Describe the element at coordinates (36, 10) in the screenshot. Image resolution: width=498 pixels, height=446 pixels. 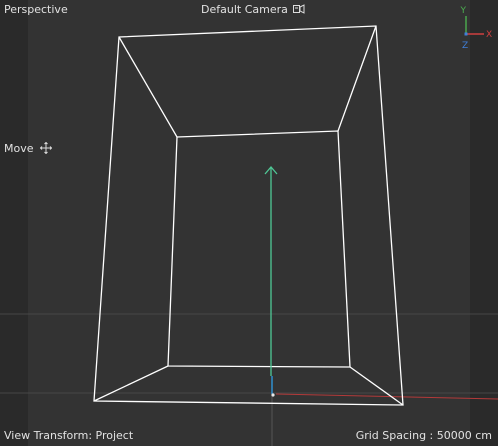
I see `view-name-label: Perspective` at that location.